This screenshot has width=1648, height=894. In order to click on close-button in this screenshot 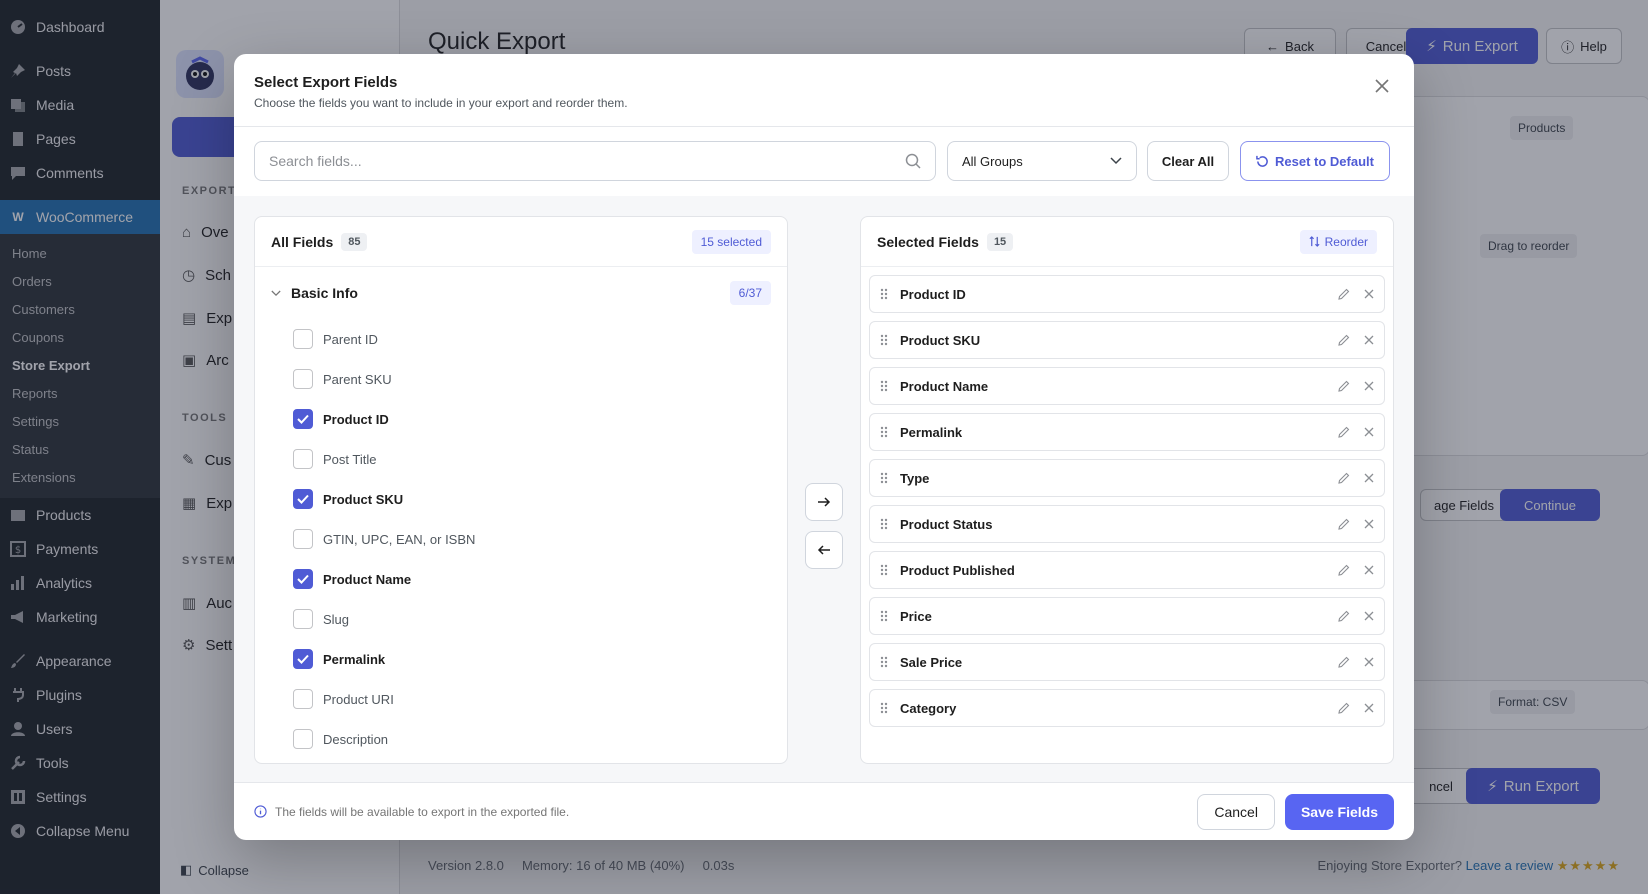, I will do `click(1382, 86)`.